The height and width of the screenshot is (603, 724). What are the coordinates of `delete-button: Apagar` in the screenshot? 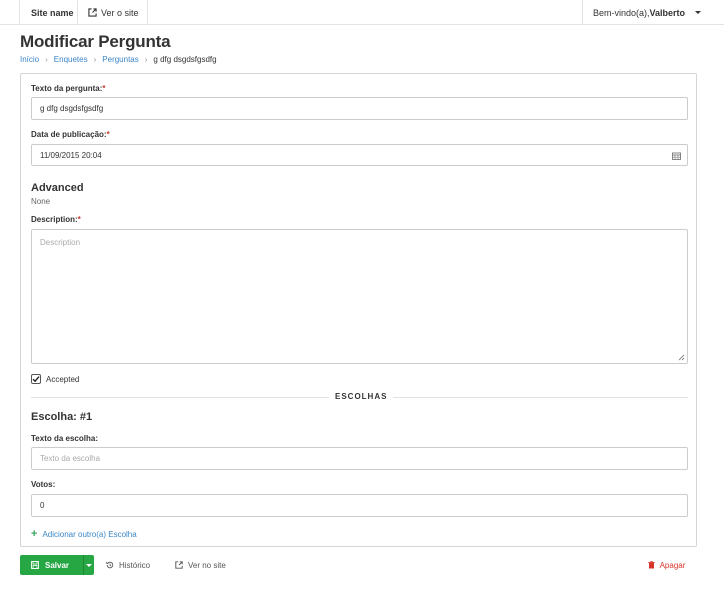 It's located at (666, 565).